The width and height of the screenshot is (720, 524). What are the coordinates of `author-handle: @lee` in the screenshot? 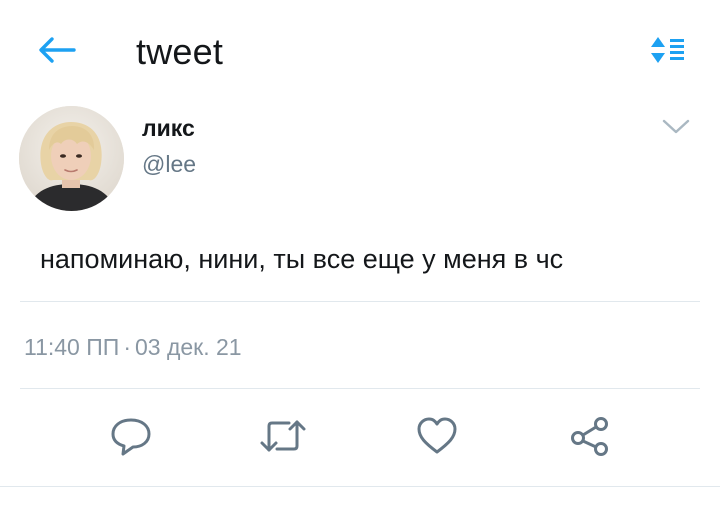 It's located at (169, 164).